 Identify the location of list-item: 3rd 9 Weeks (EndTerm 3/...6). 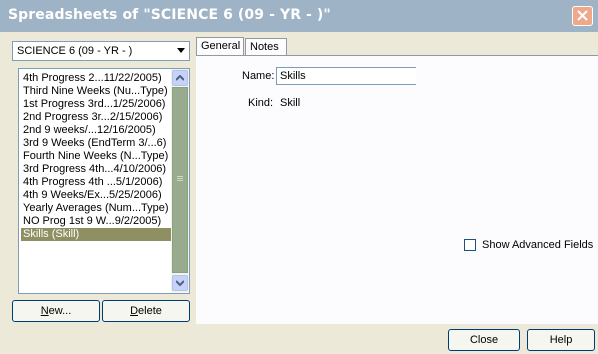
(94, 143).